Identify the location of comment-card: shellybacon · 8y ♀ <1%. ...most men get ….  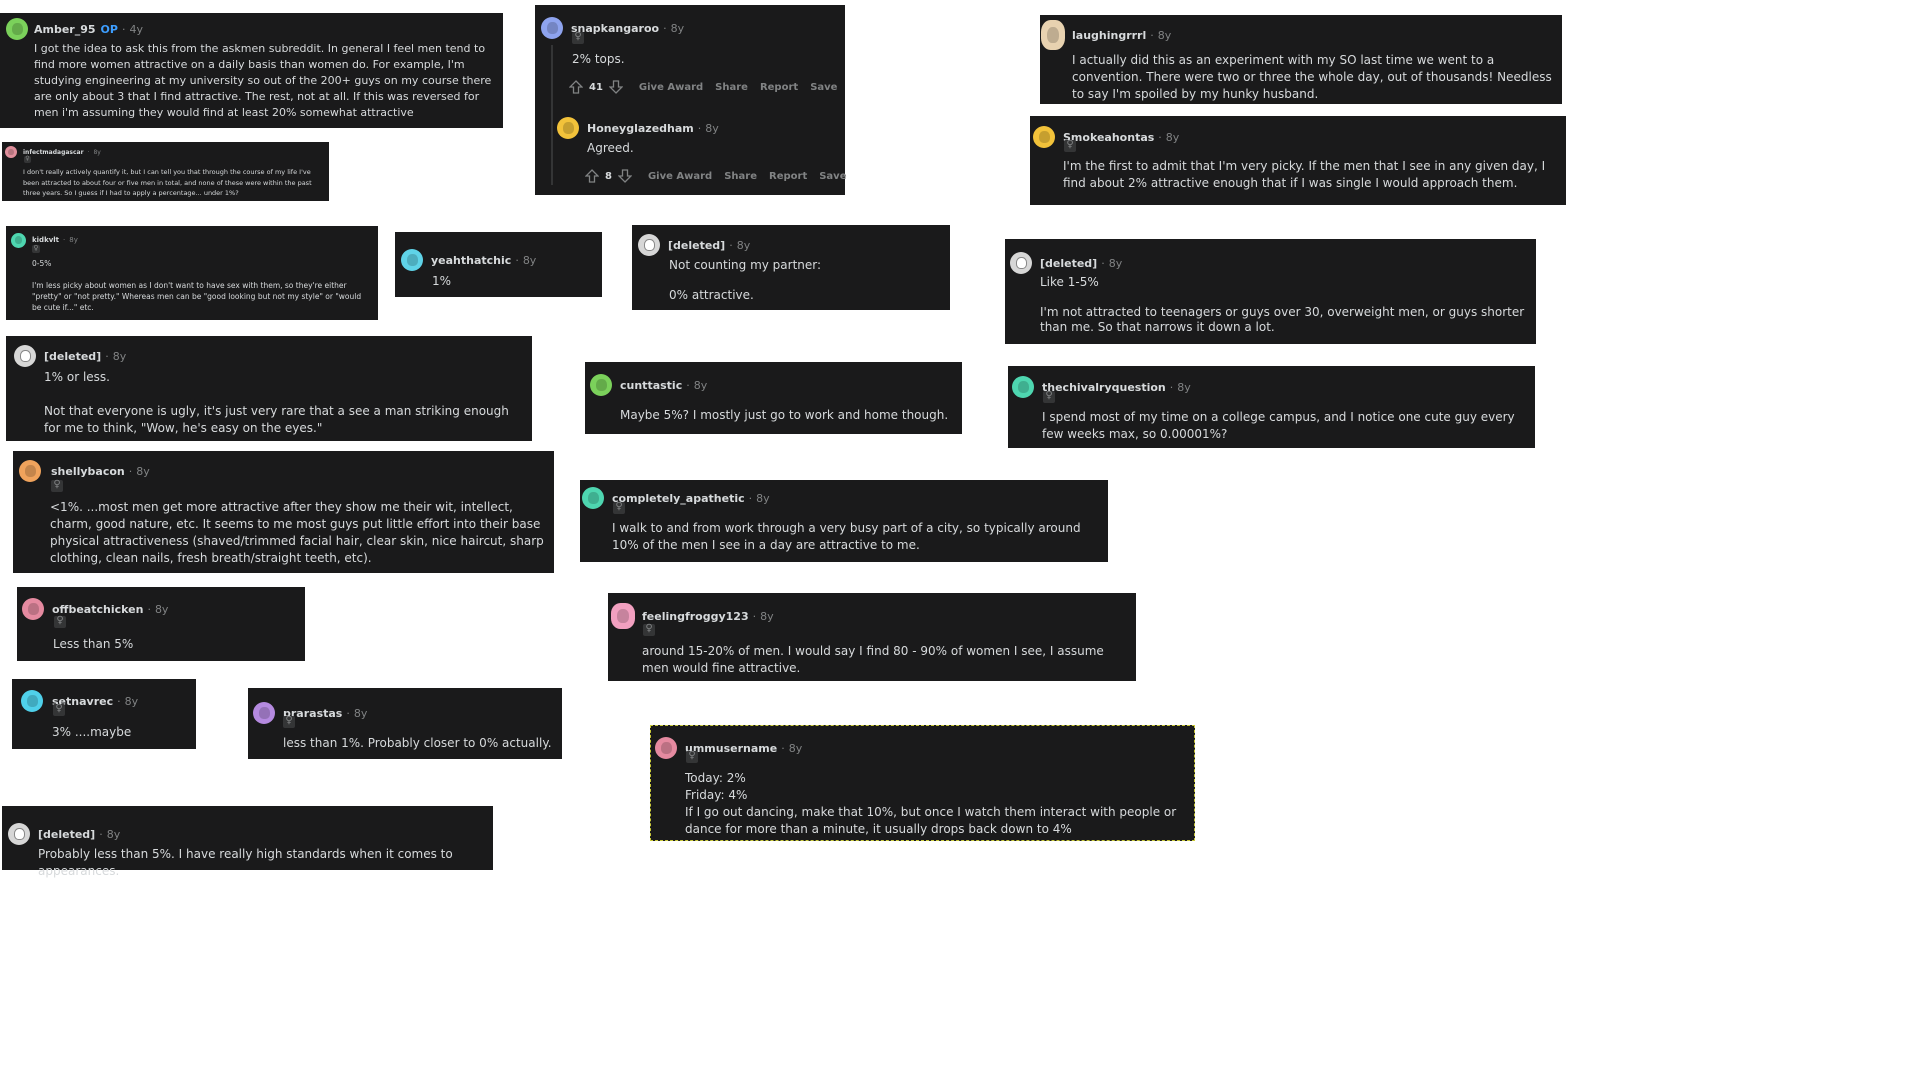
(283, 512).